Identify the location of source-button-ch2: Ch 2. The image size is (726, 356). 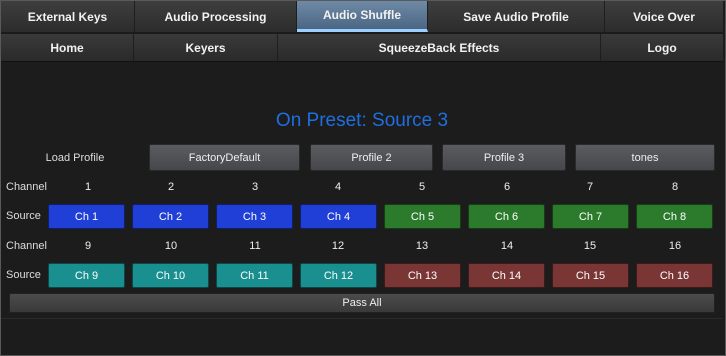
(170, 216).